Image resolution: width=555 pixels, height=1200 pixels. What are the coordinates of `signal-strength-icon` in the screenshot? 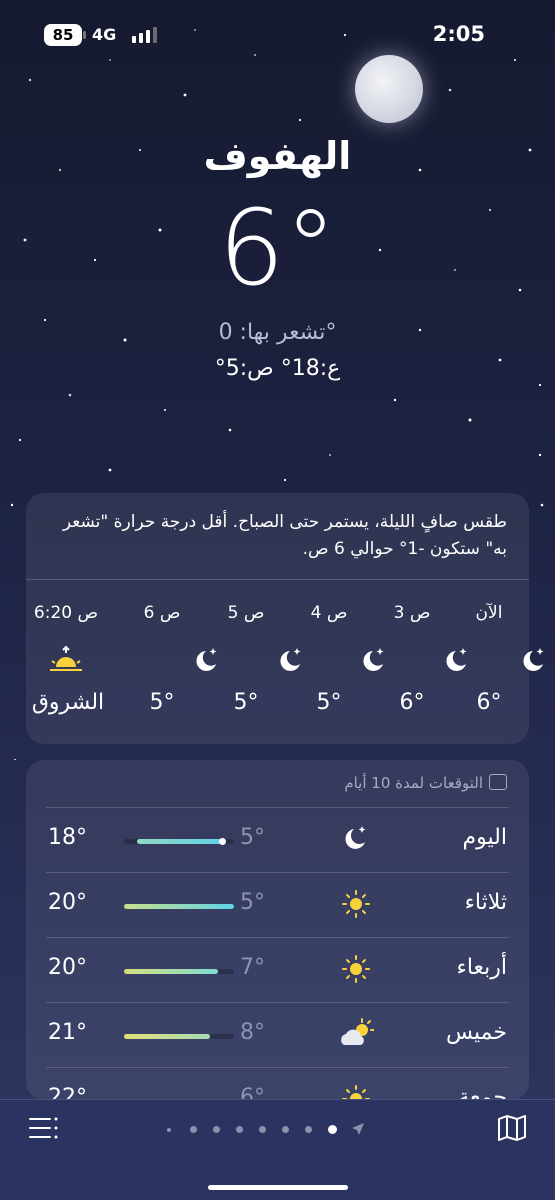 It's located at (144, 35).